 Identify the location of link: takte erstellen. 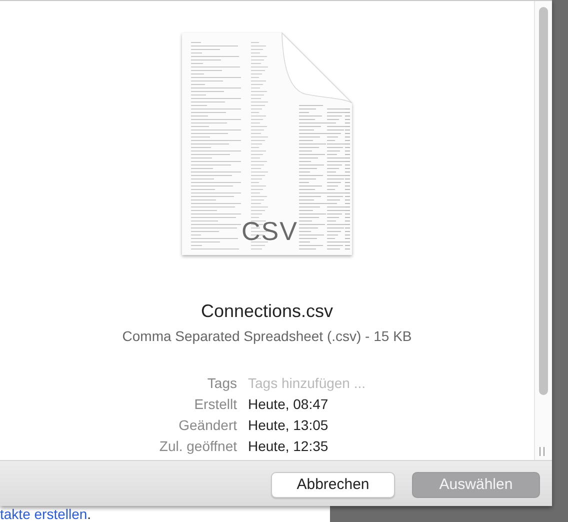
(44, 514).